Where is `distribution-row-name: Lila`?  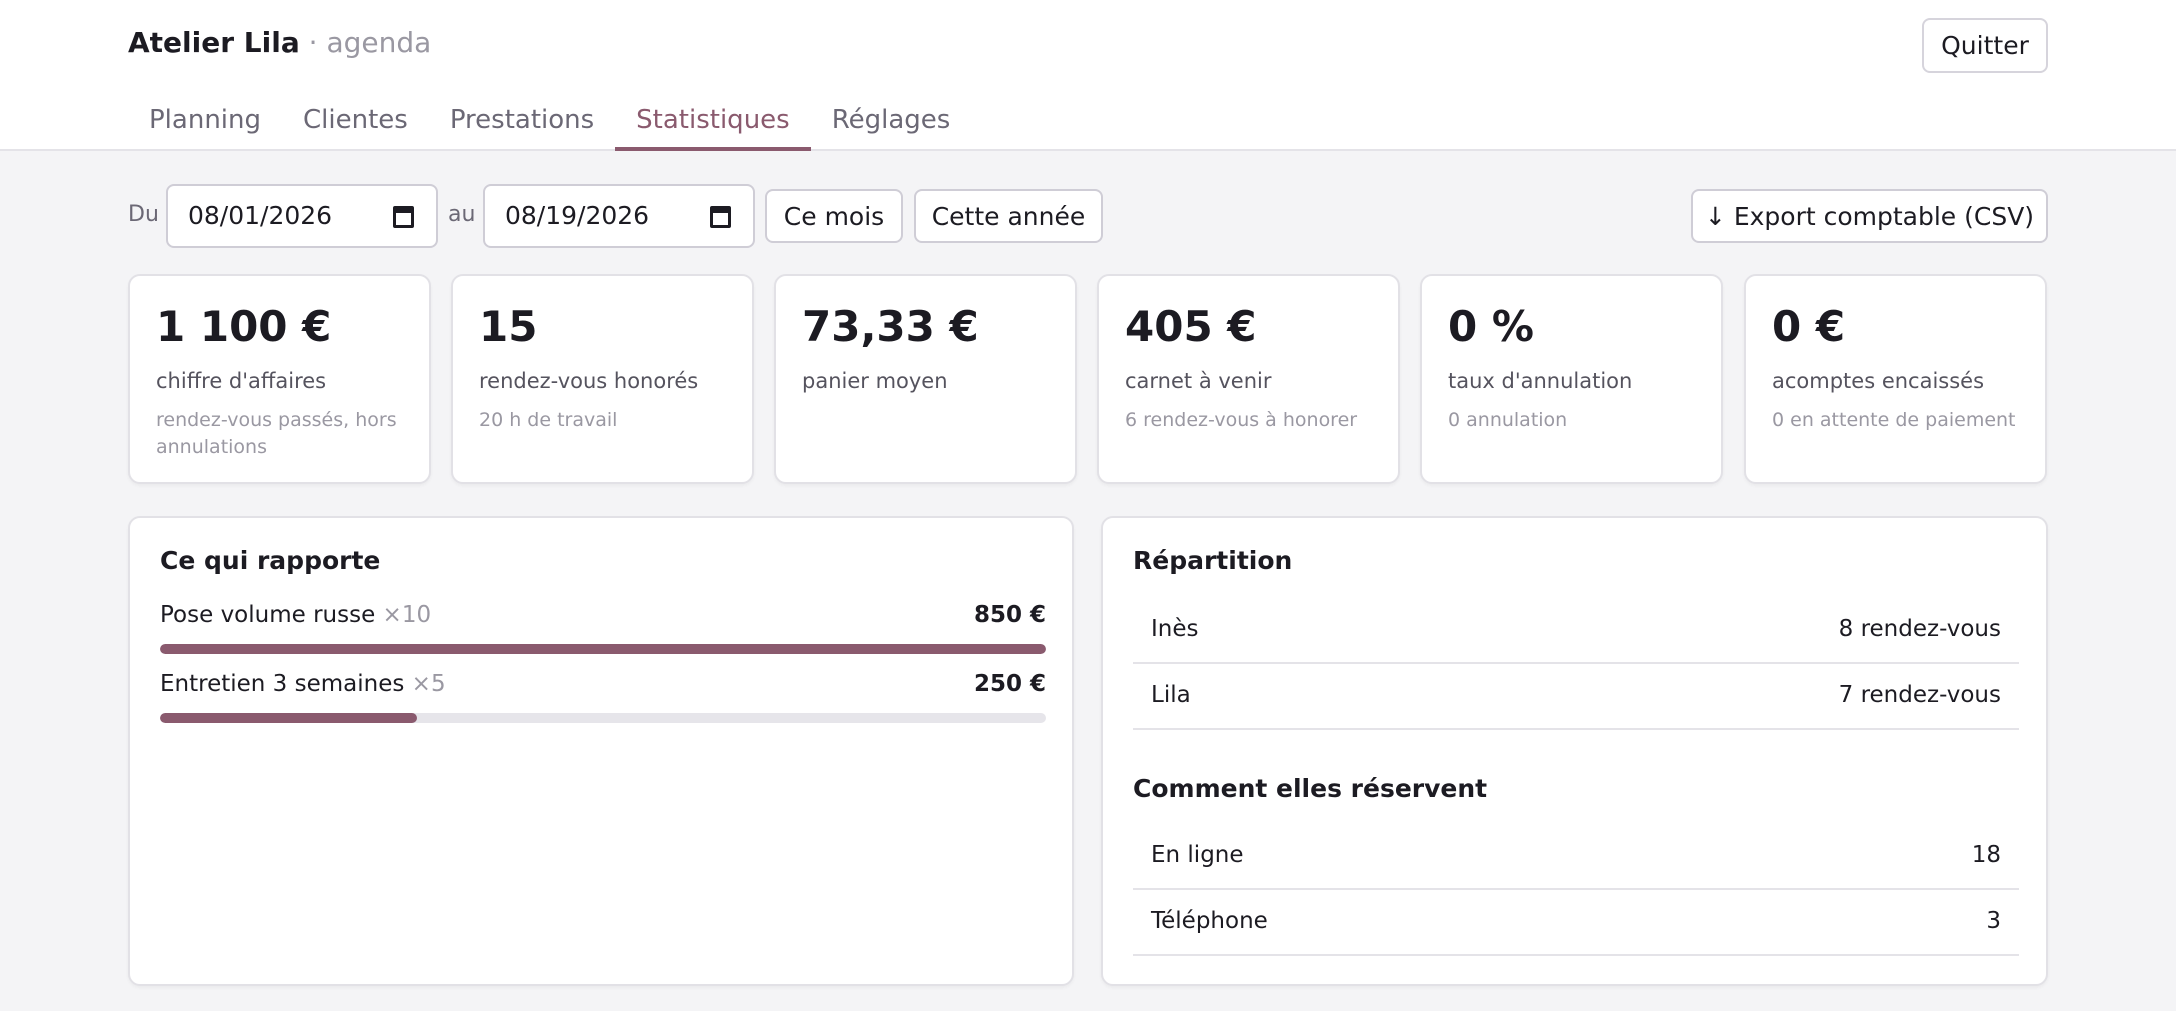
distribution-row-name: Lila is located at coordinates (1171, 695).